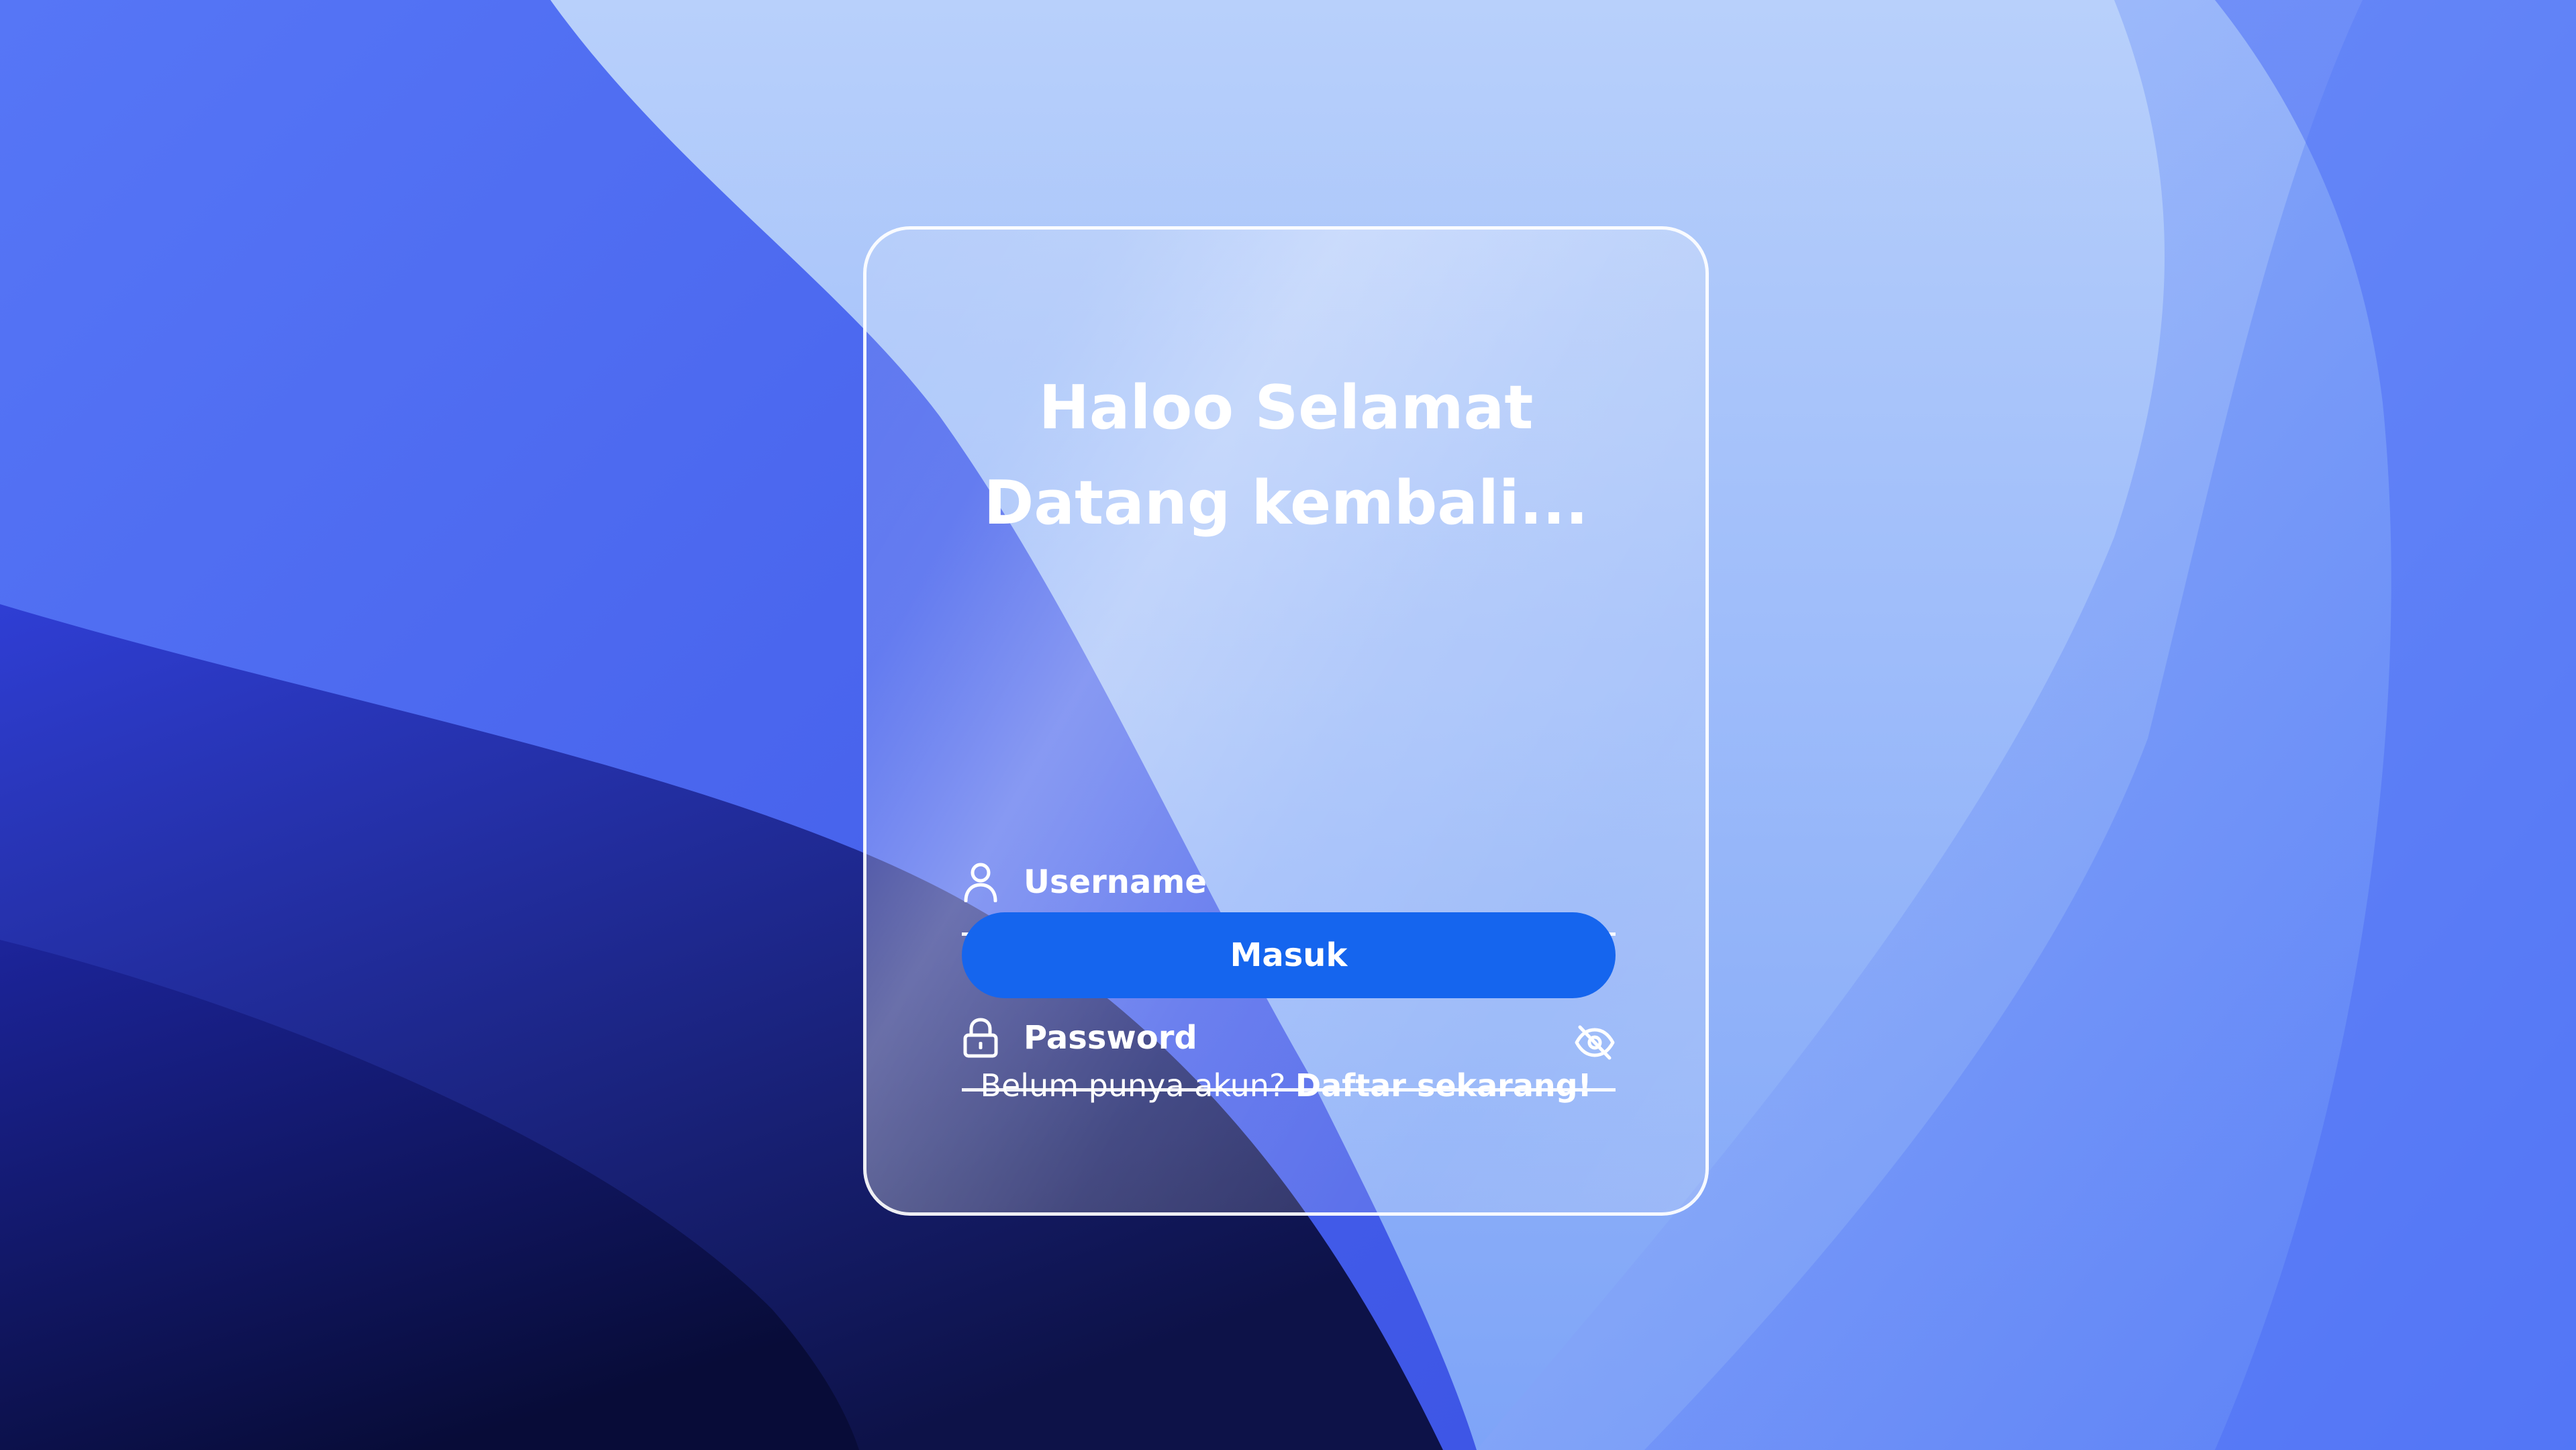  I want to click on register-prompt-text: Belum punya akun?, so click(1133, 1085).